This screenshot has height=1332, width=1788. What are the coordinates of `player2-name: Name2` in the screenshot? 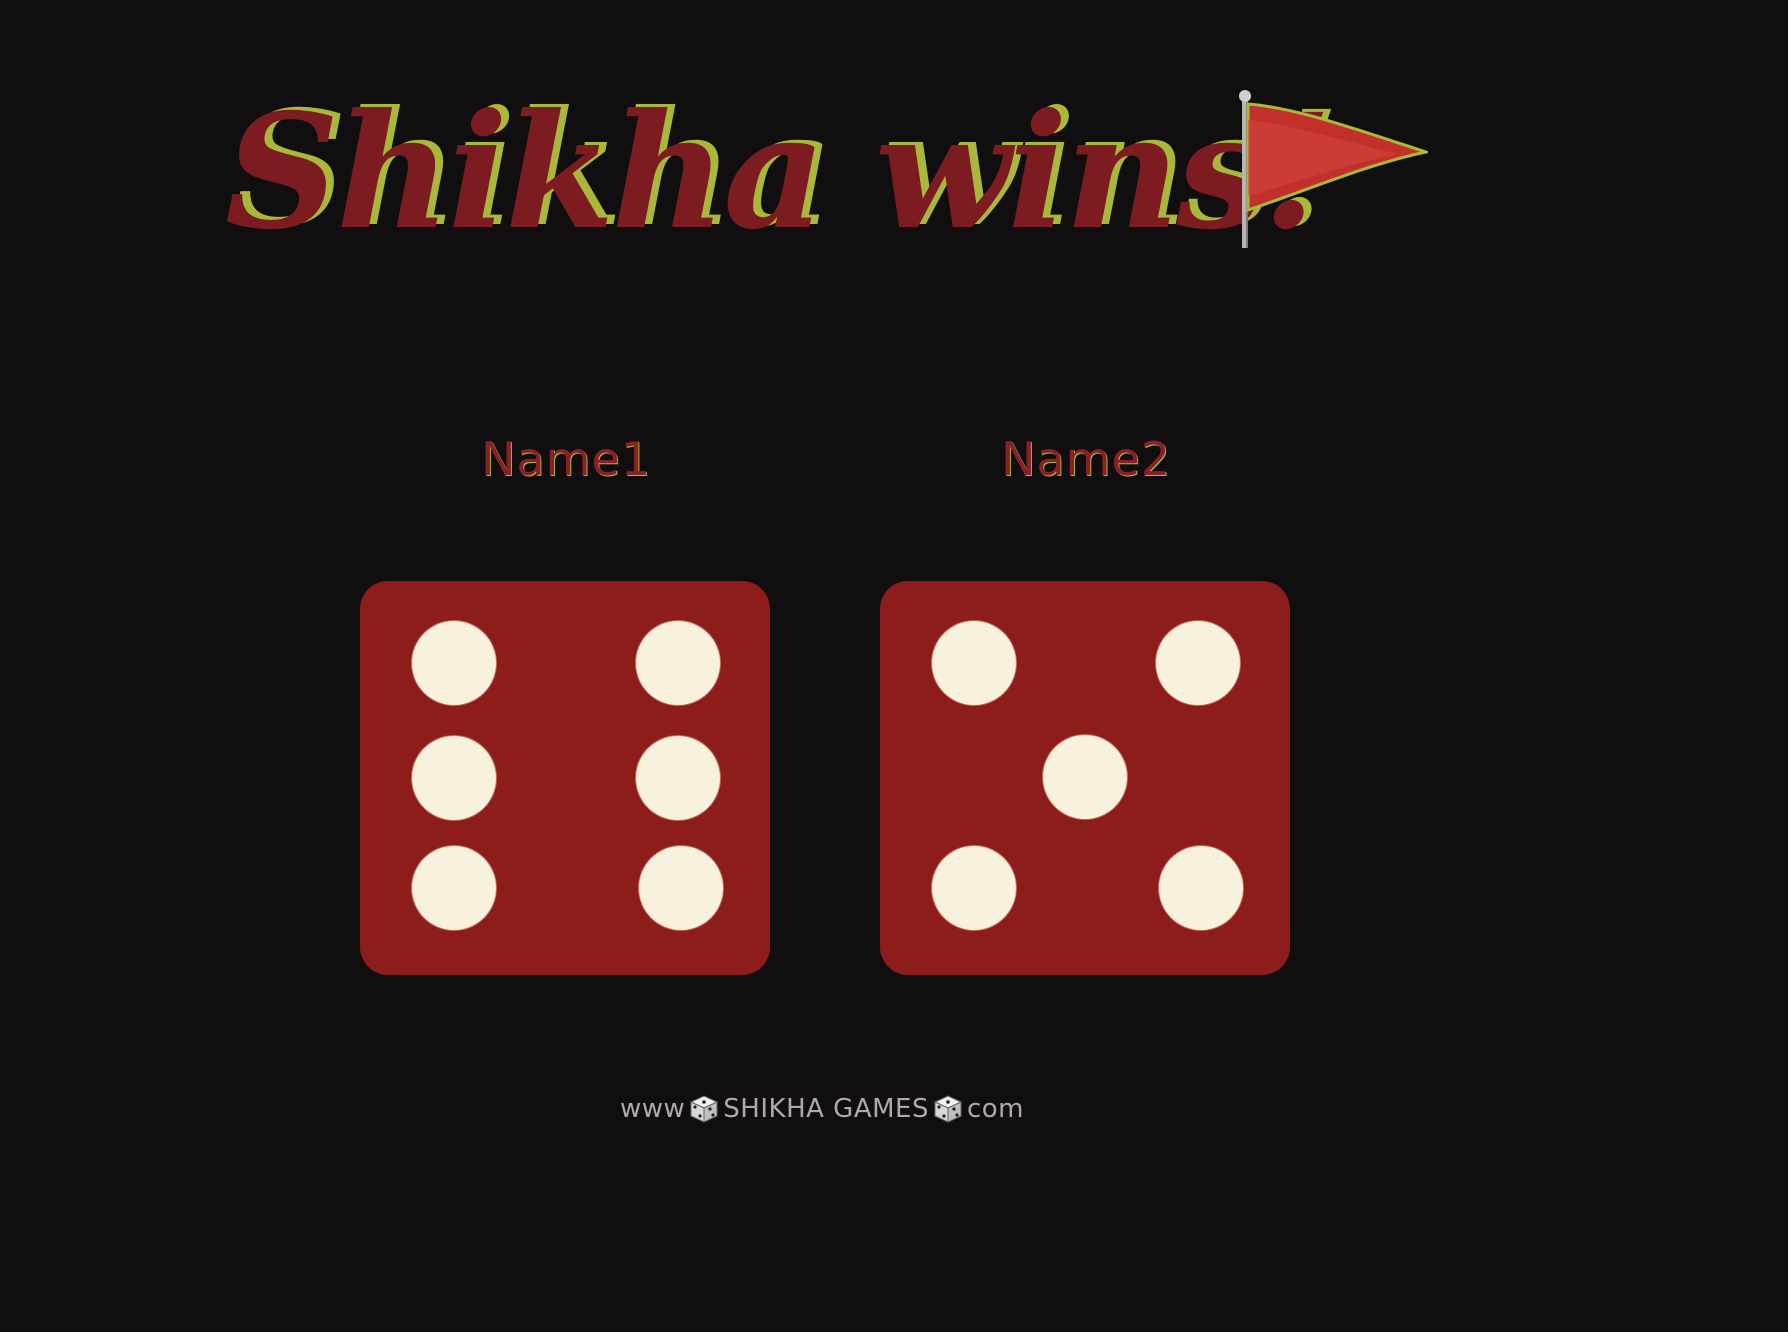 It's located at (1086, 459).